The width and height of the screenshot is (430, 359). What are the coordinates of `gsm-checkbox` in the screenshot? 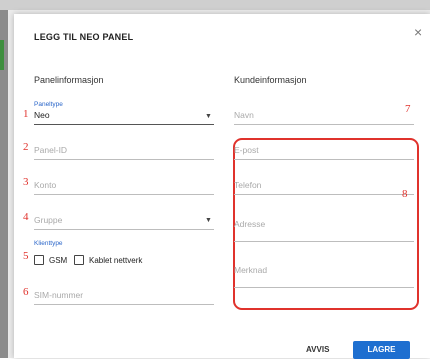 It's located at (39, 260).